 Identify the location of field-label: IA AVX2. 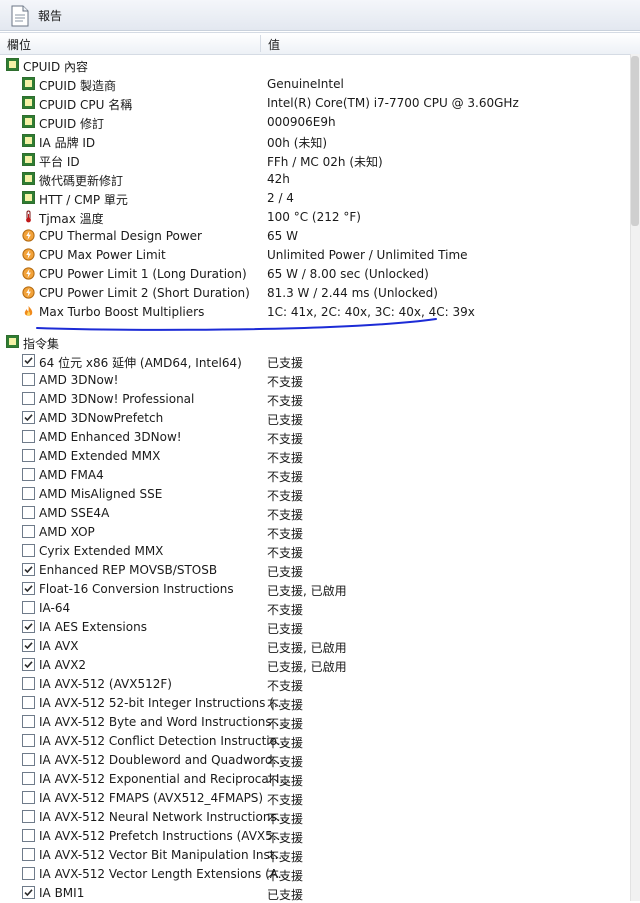
(63, 665).